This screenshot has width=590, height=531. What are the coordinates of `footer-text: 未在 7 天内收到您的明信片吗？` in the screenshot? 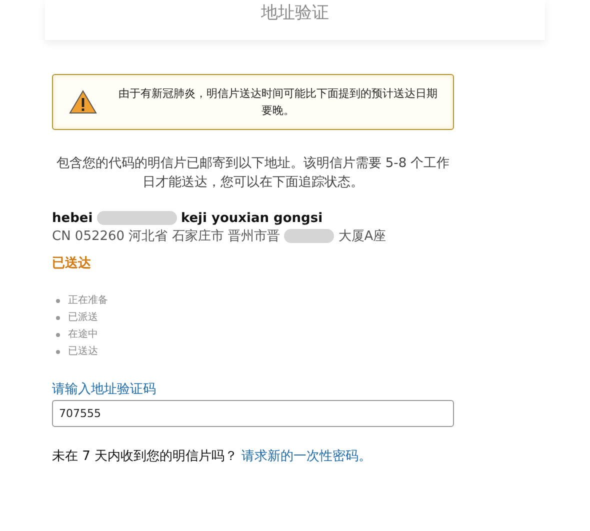 It's located at (145, 456).